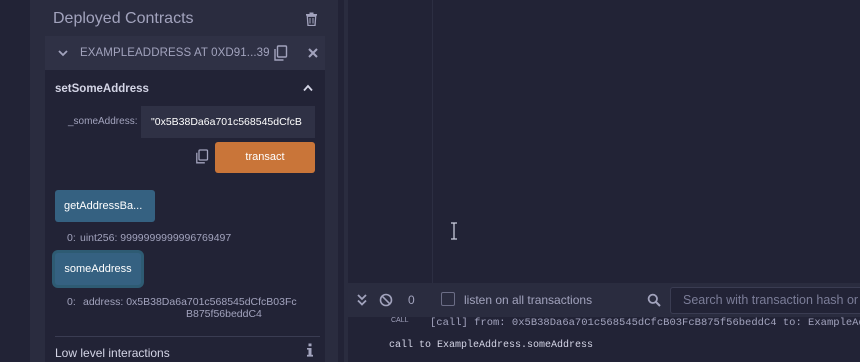 This screenshot has height=362, width=860. Describe the element at coordinates (102, 89) in the screenshot. I see `set-some-address-title: setSomeAddress` at that location.